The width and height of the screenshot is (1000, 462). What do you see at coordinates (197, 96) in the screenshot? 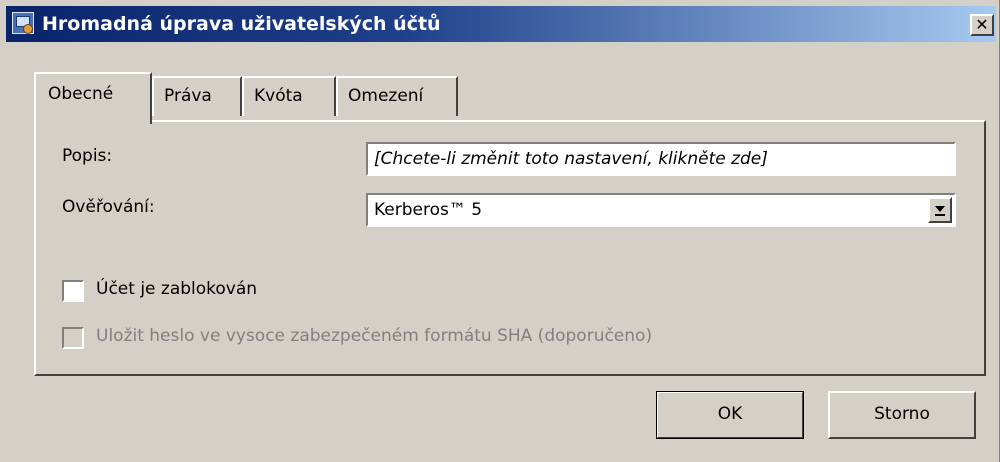
I see `tab-rights: Práva` at bounding box center [197, 96].